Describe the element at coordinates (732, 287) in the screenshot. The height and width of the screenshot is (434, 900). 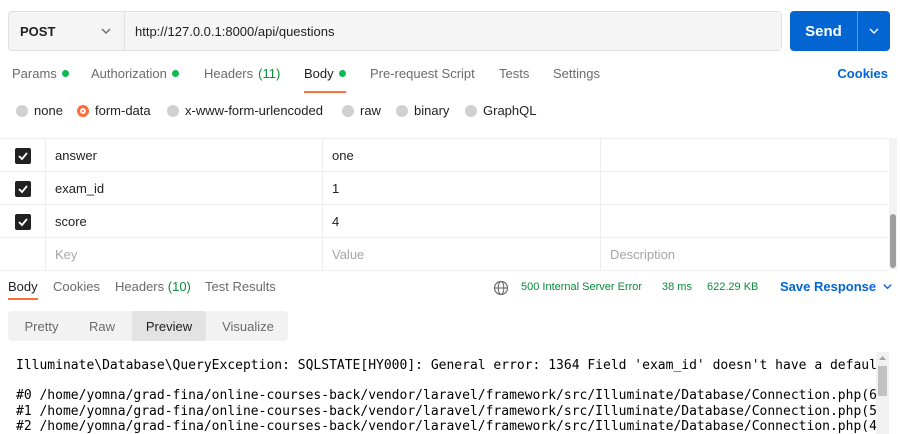
I see `response-size: 622.29 KB` at that location.